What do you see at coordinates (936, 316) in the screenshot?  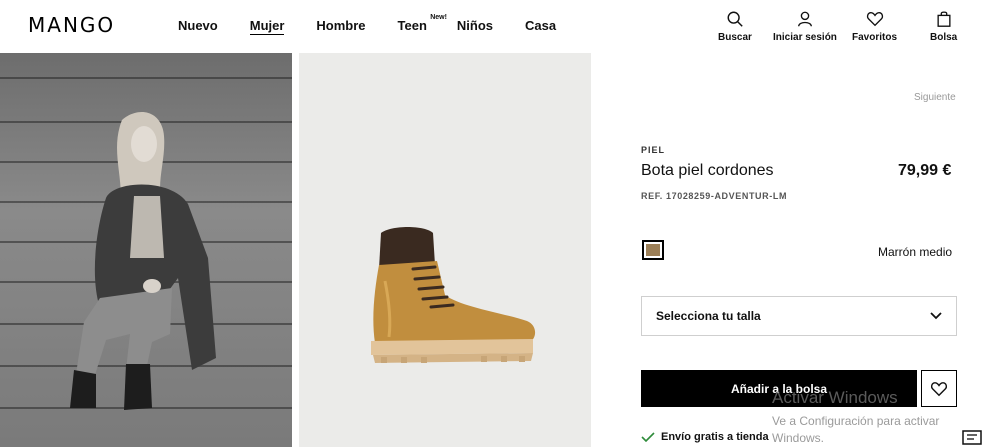 I see `chevron-down-icon` at bounding box center [936, 316].